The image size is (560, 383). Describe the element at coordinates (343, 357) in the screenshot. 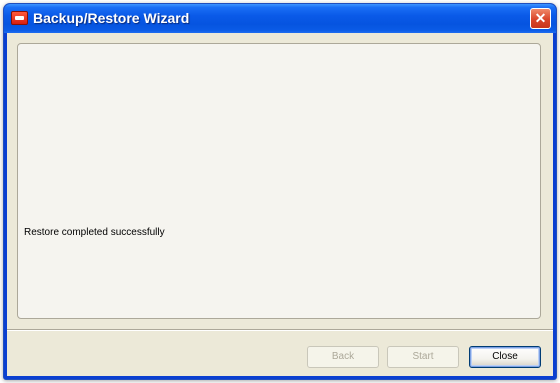

I see `back-button: Back` at that location.